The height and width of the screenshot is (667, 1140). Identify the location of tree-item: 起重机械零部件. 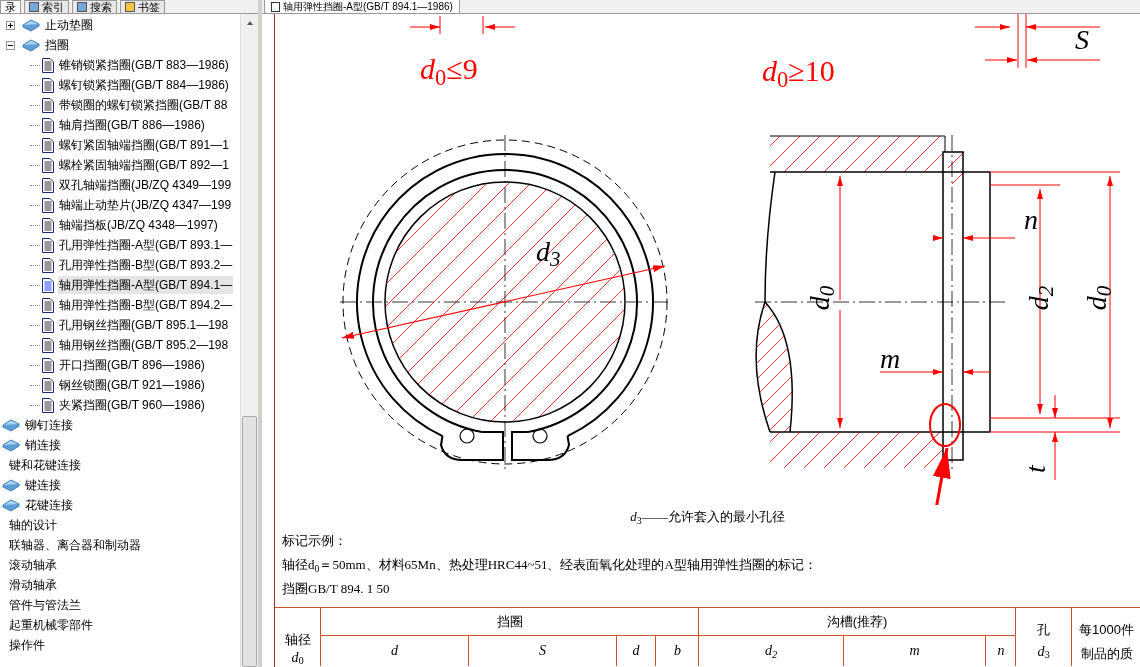
(51, 625).